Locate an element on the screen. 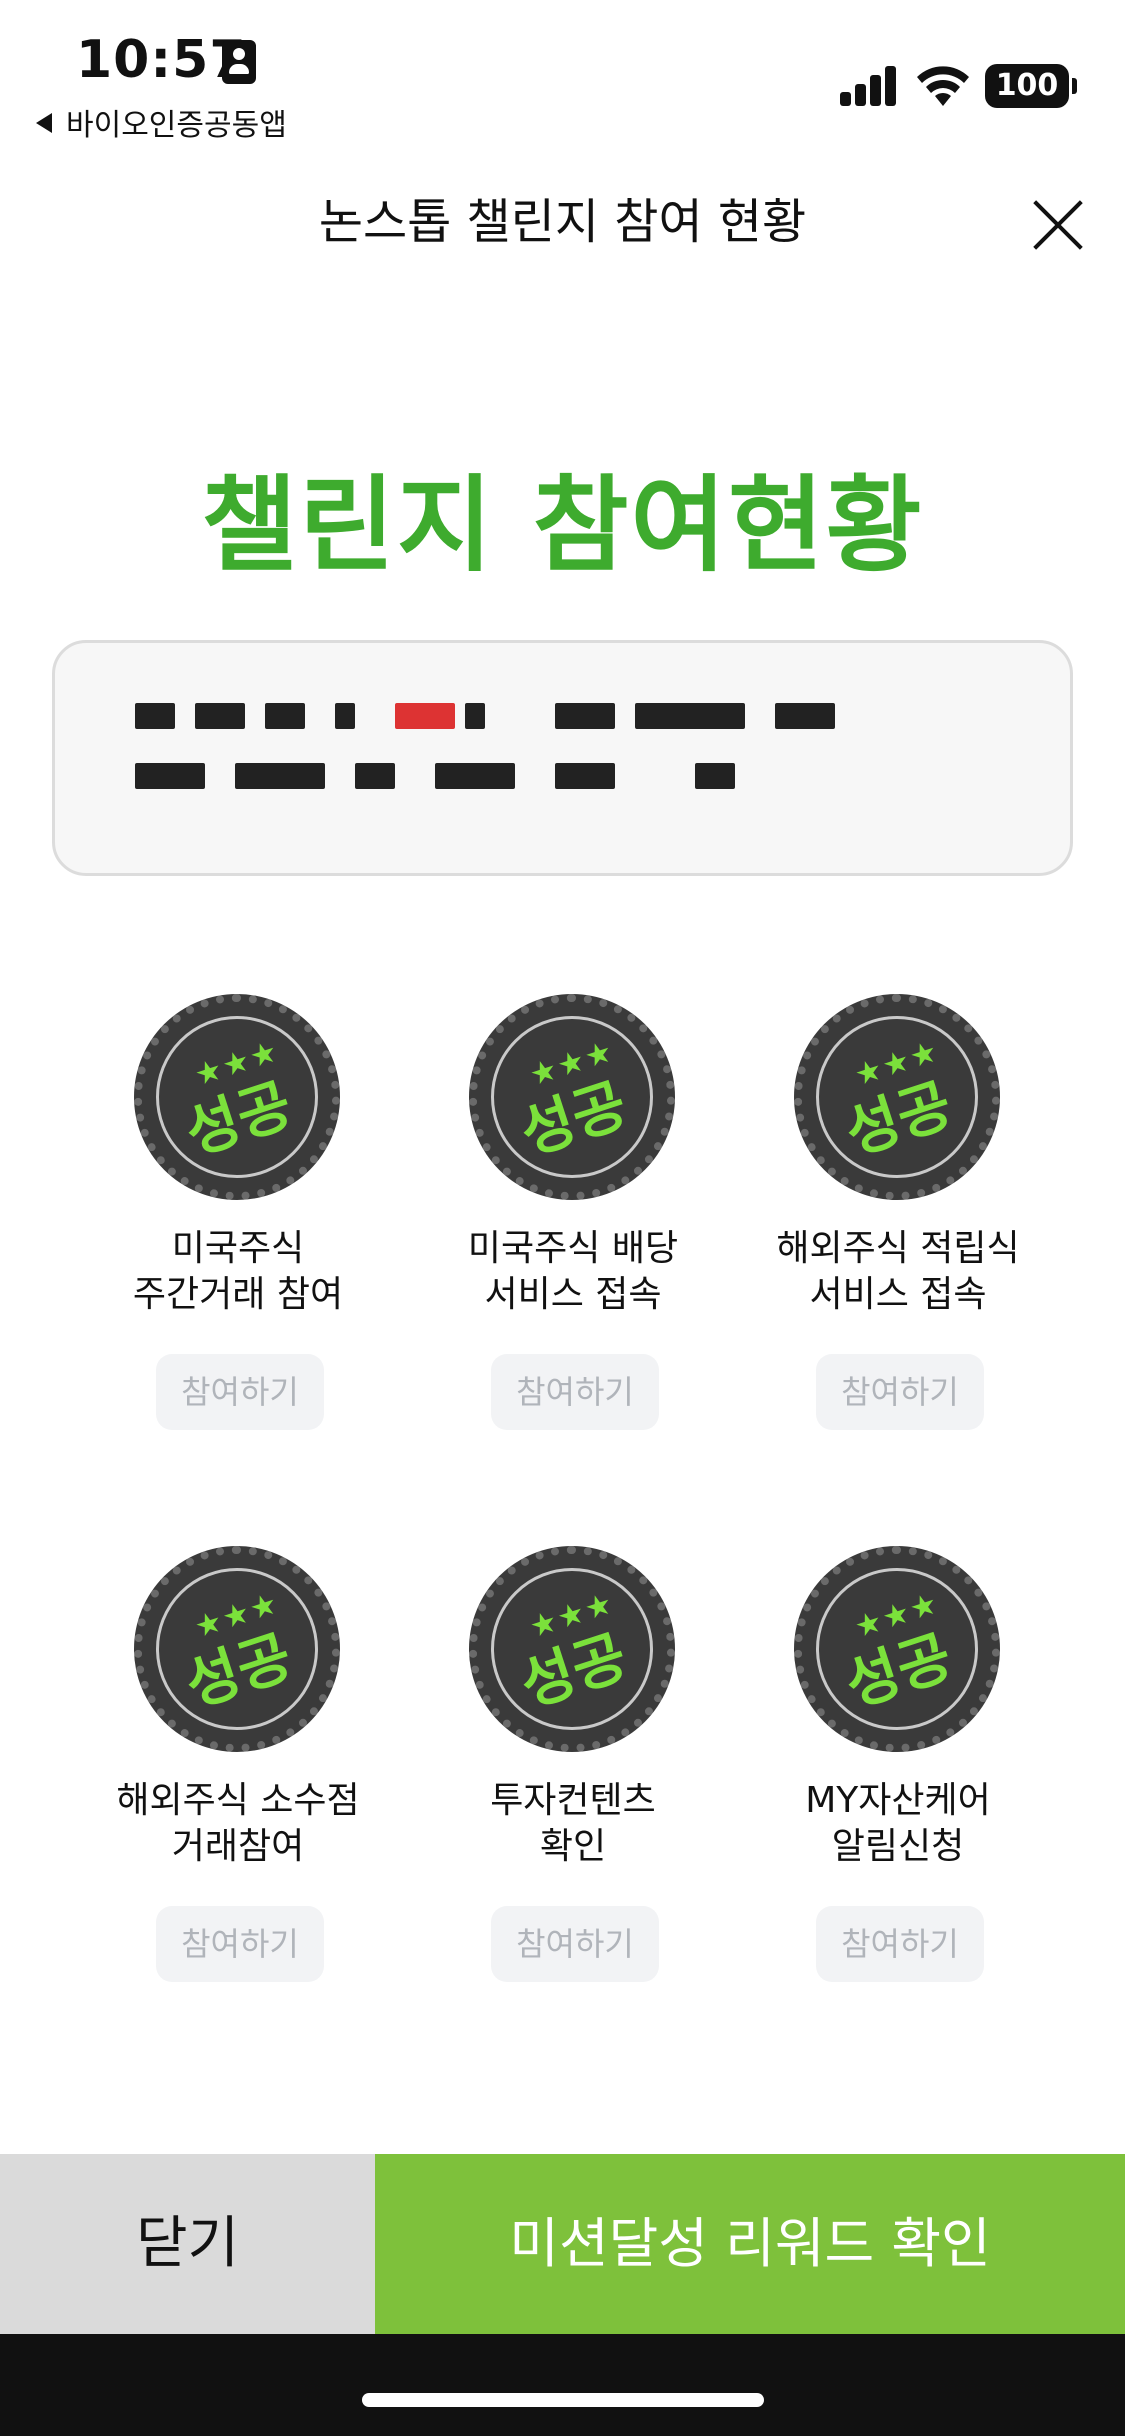 The height and width of the screenshot is (2436, 1125). challenge-label: MY자산케어 알림신청 is located at coordinates (898, 1823).